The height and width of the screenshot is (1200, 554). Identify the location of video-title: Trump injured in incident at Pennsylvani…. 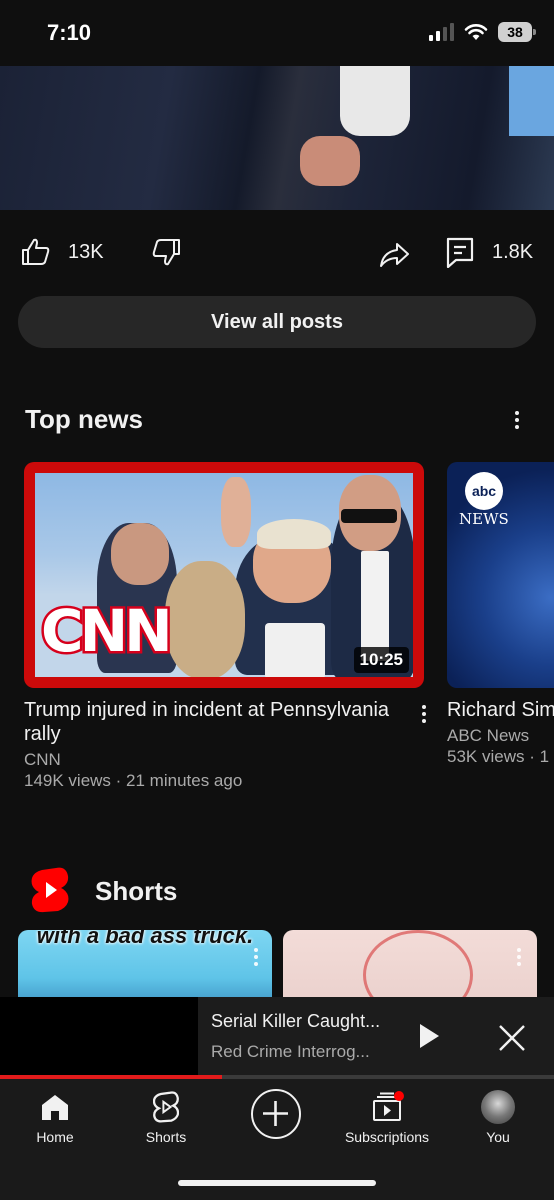
(214, 722).